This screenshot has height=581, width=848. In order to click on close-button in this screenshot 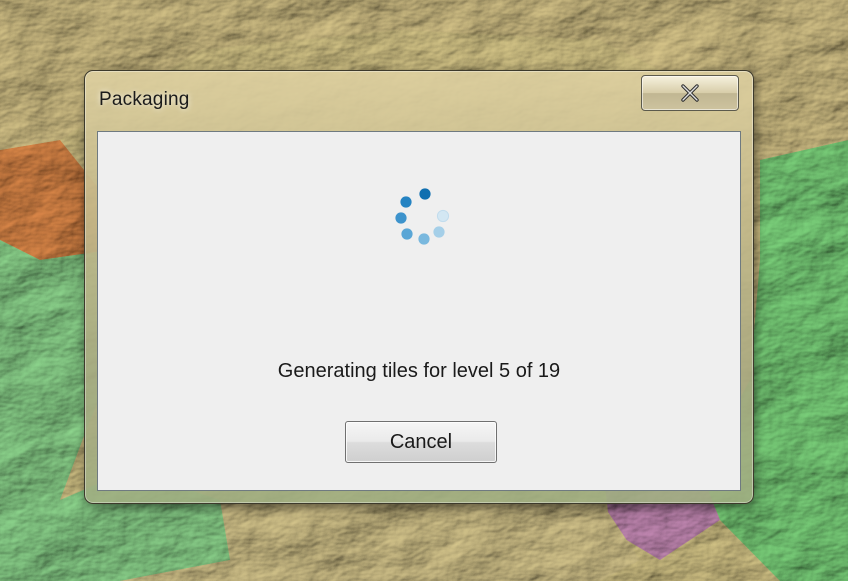, I will do `click(690, 93)`.